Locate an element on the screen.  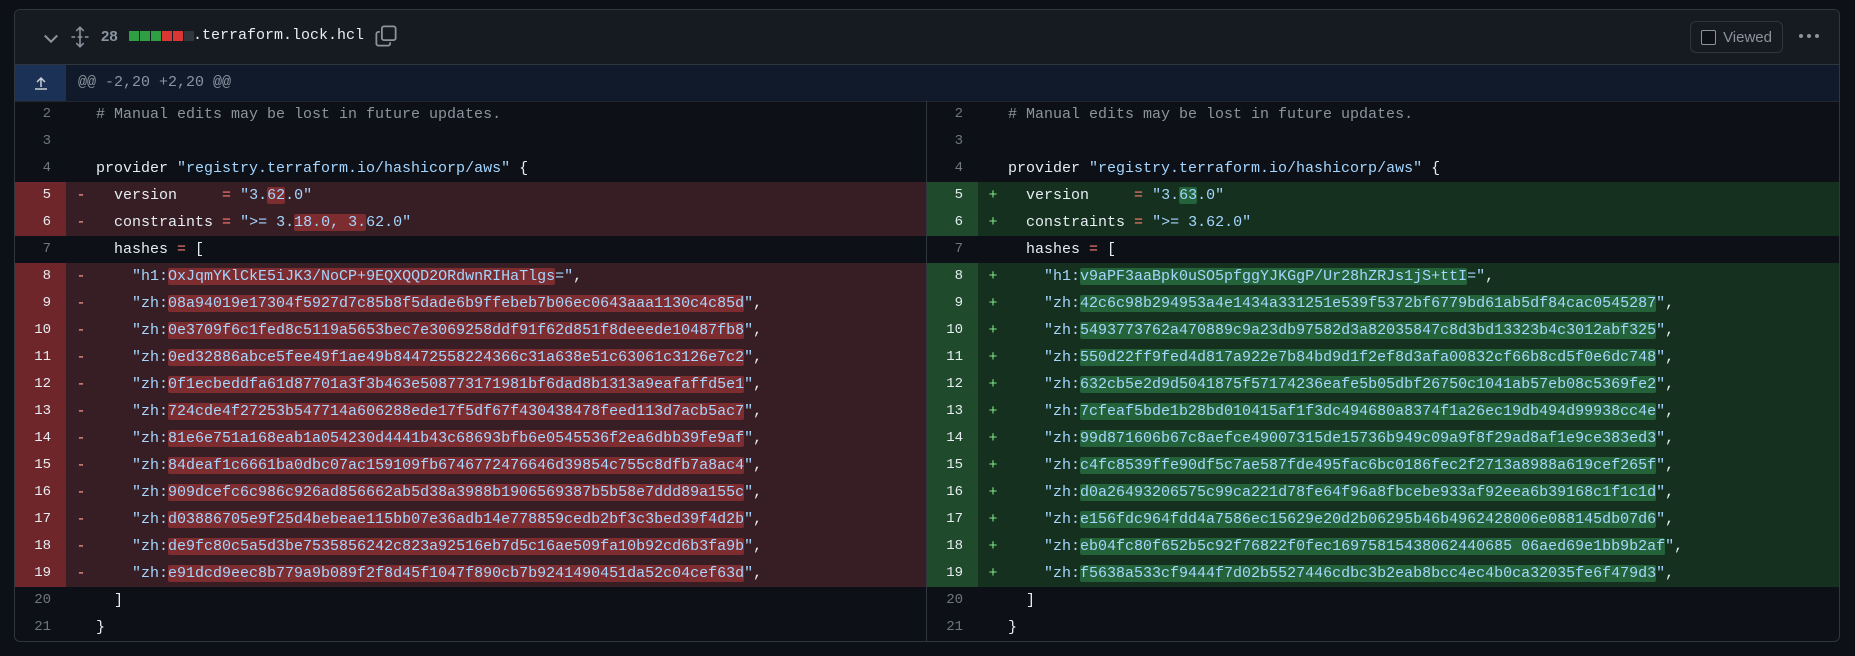
code-token: =" is located at coordinates (564, 276).